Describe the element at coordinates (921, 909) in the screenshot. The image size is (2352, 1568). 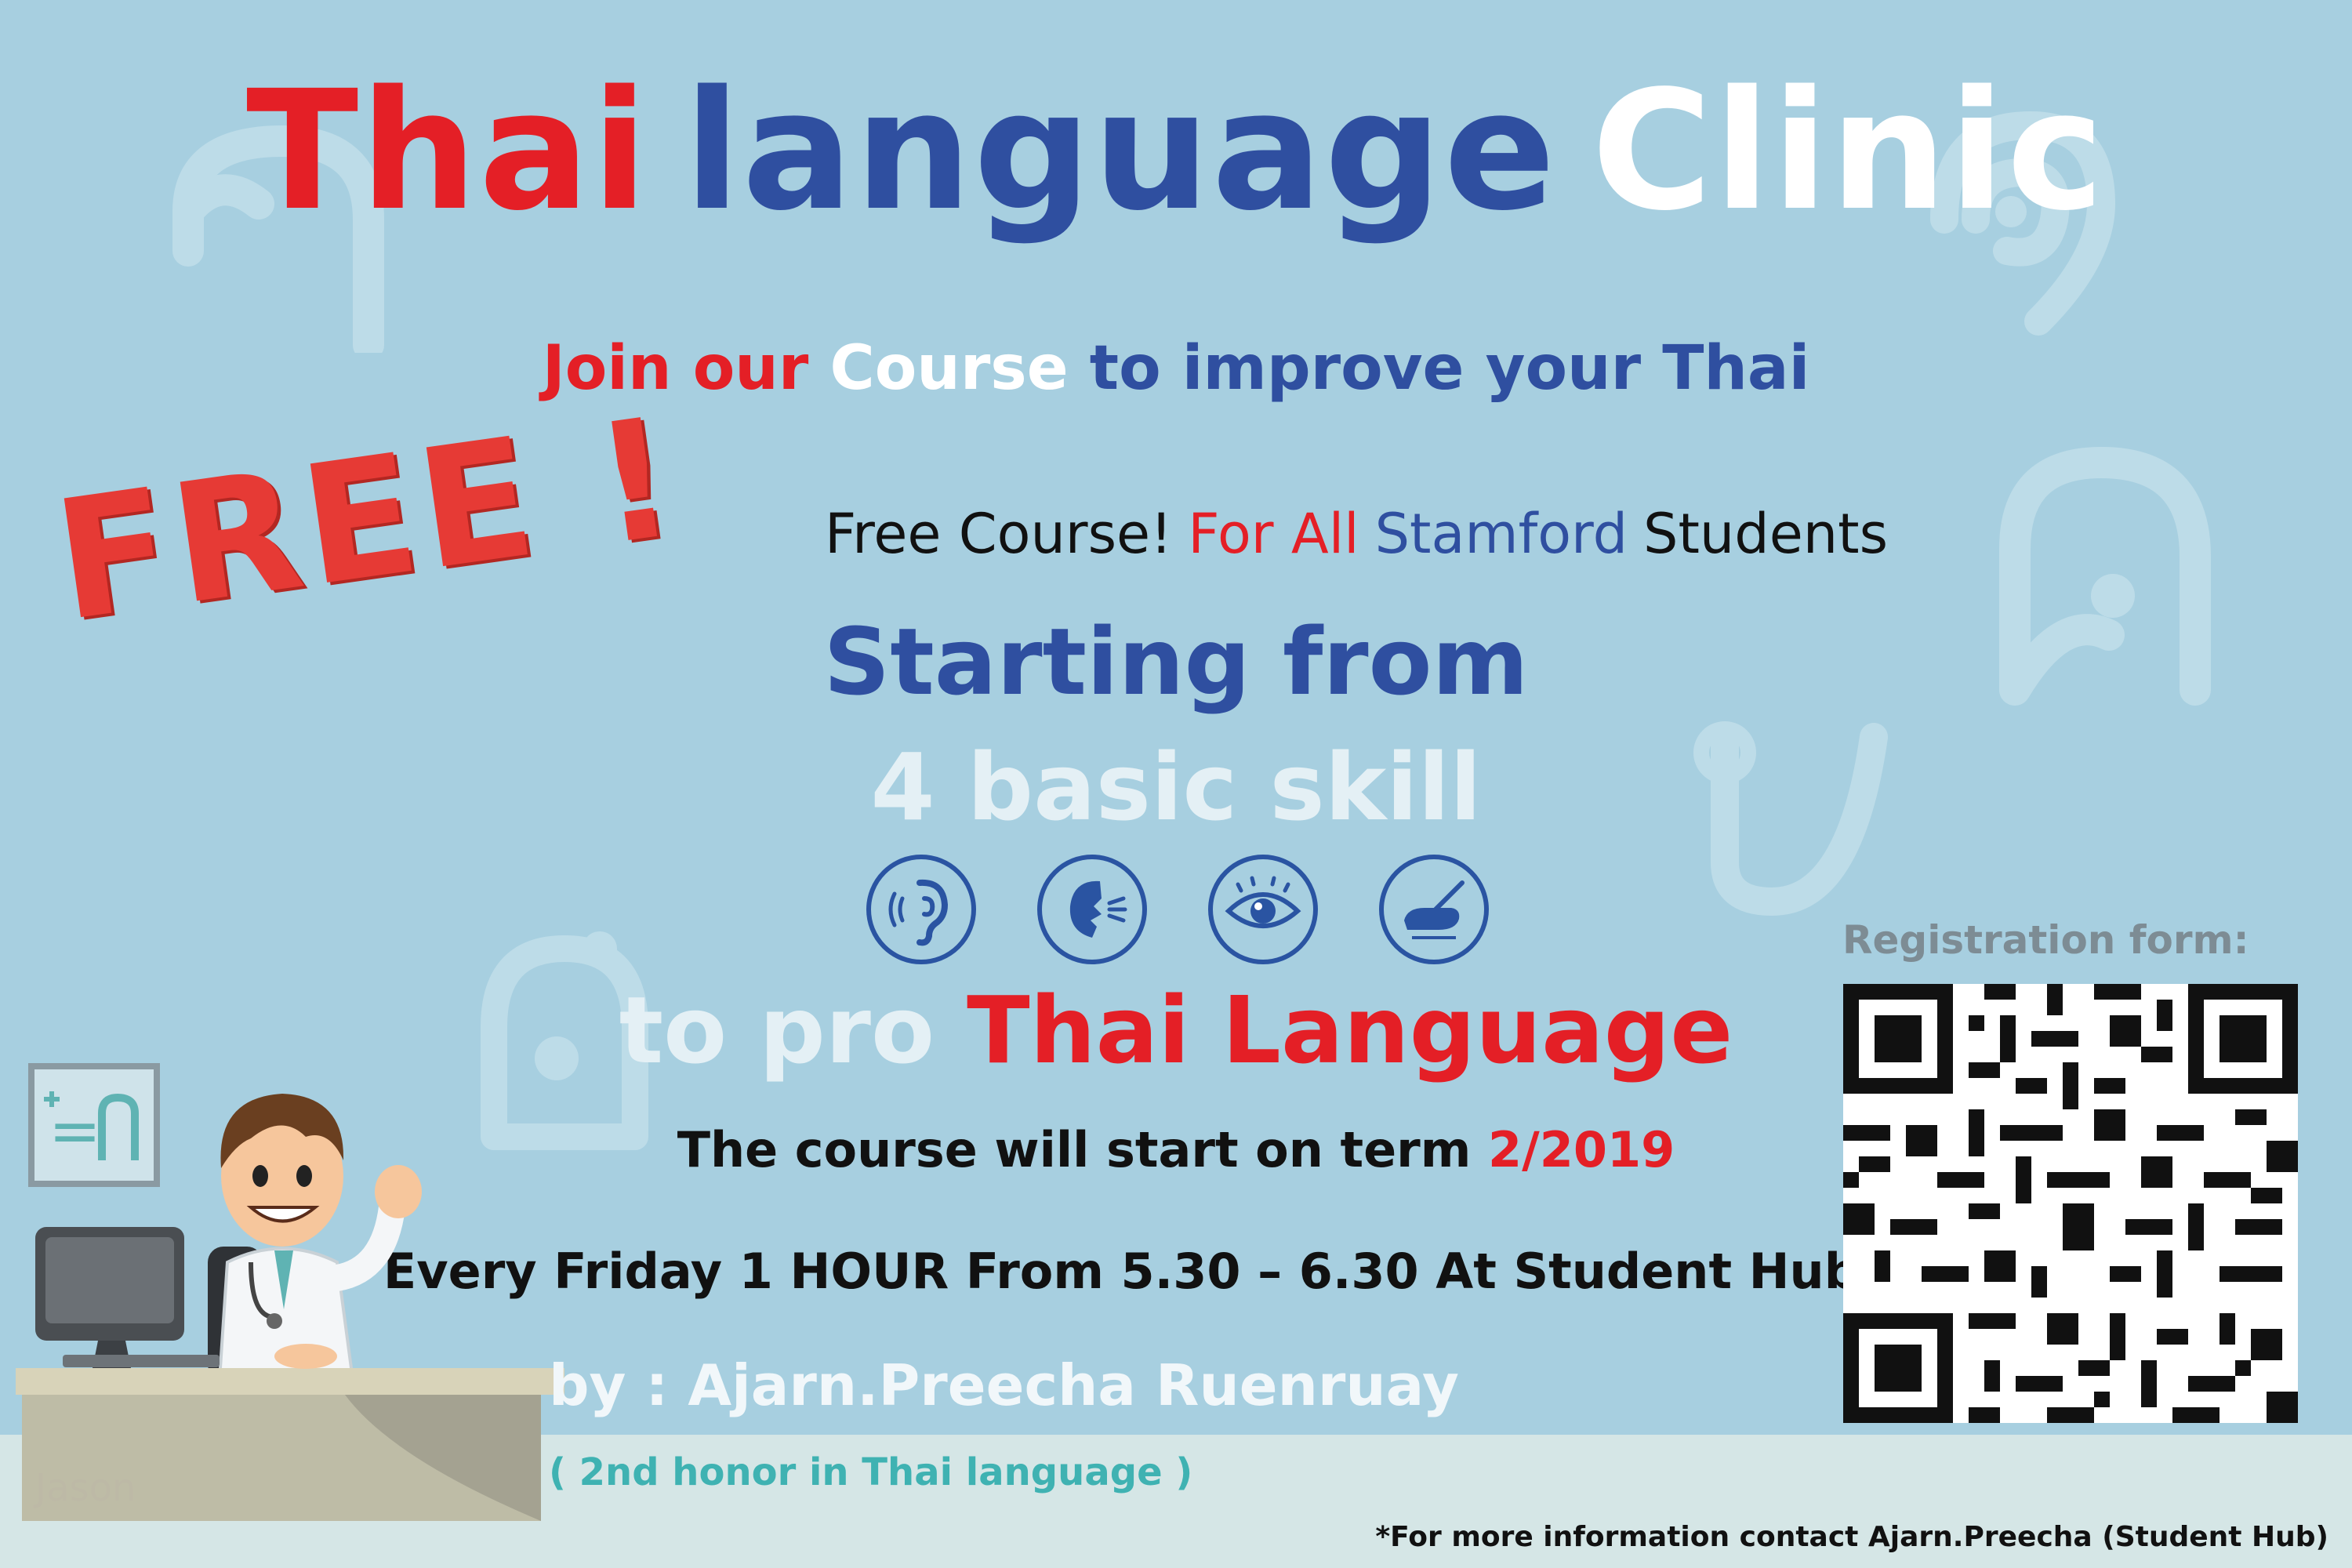
I see `listening-icon` at that location.